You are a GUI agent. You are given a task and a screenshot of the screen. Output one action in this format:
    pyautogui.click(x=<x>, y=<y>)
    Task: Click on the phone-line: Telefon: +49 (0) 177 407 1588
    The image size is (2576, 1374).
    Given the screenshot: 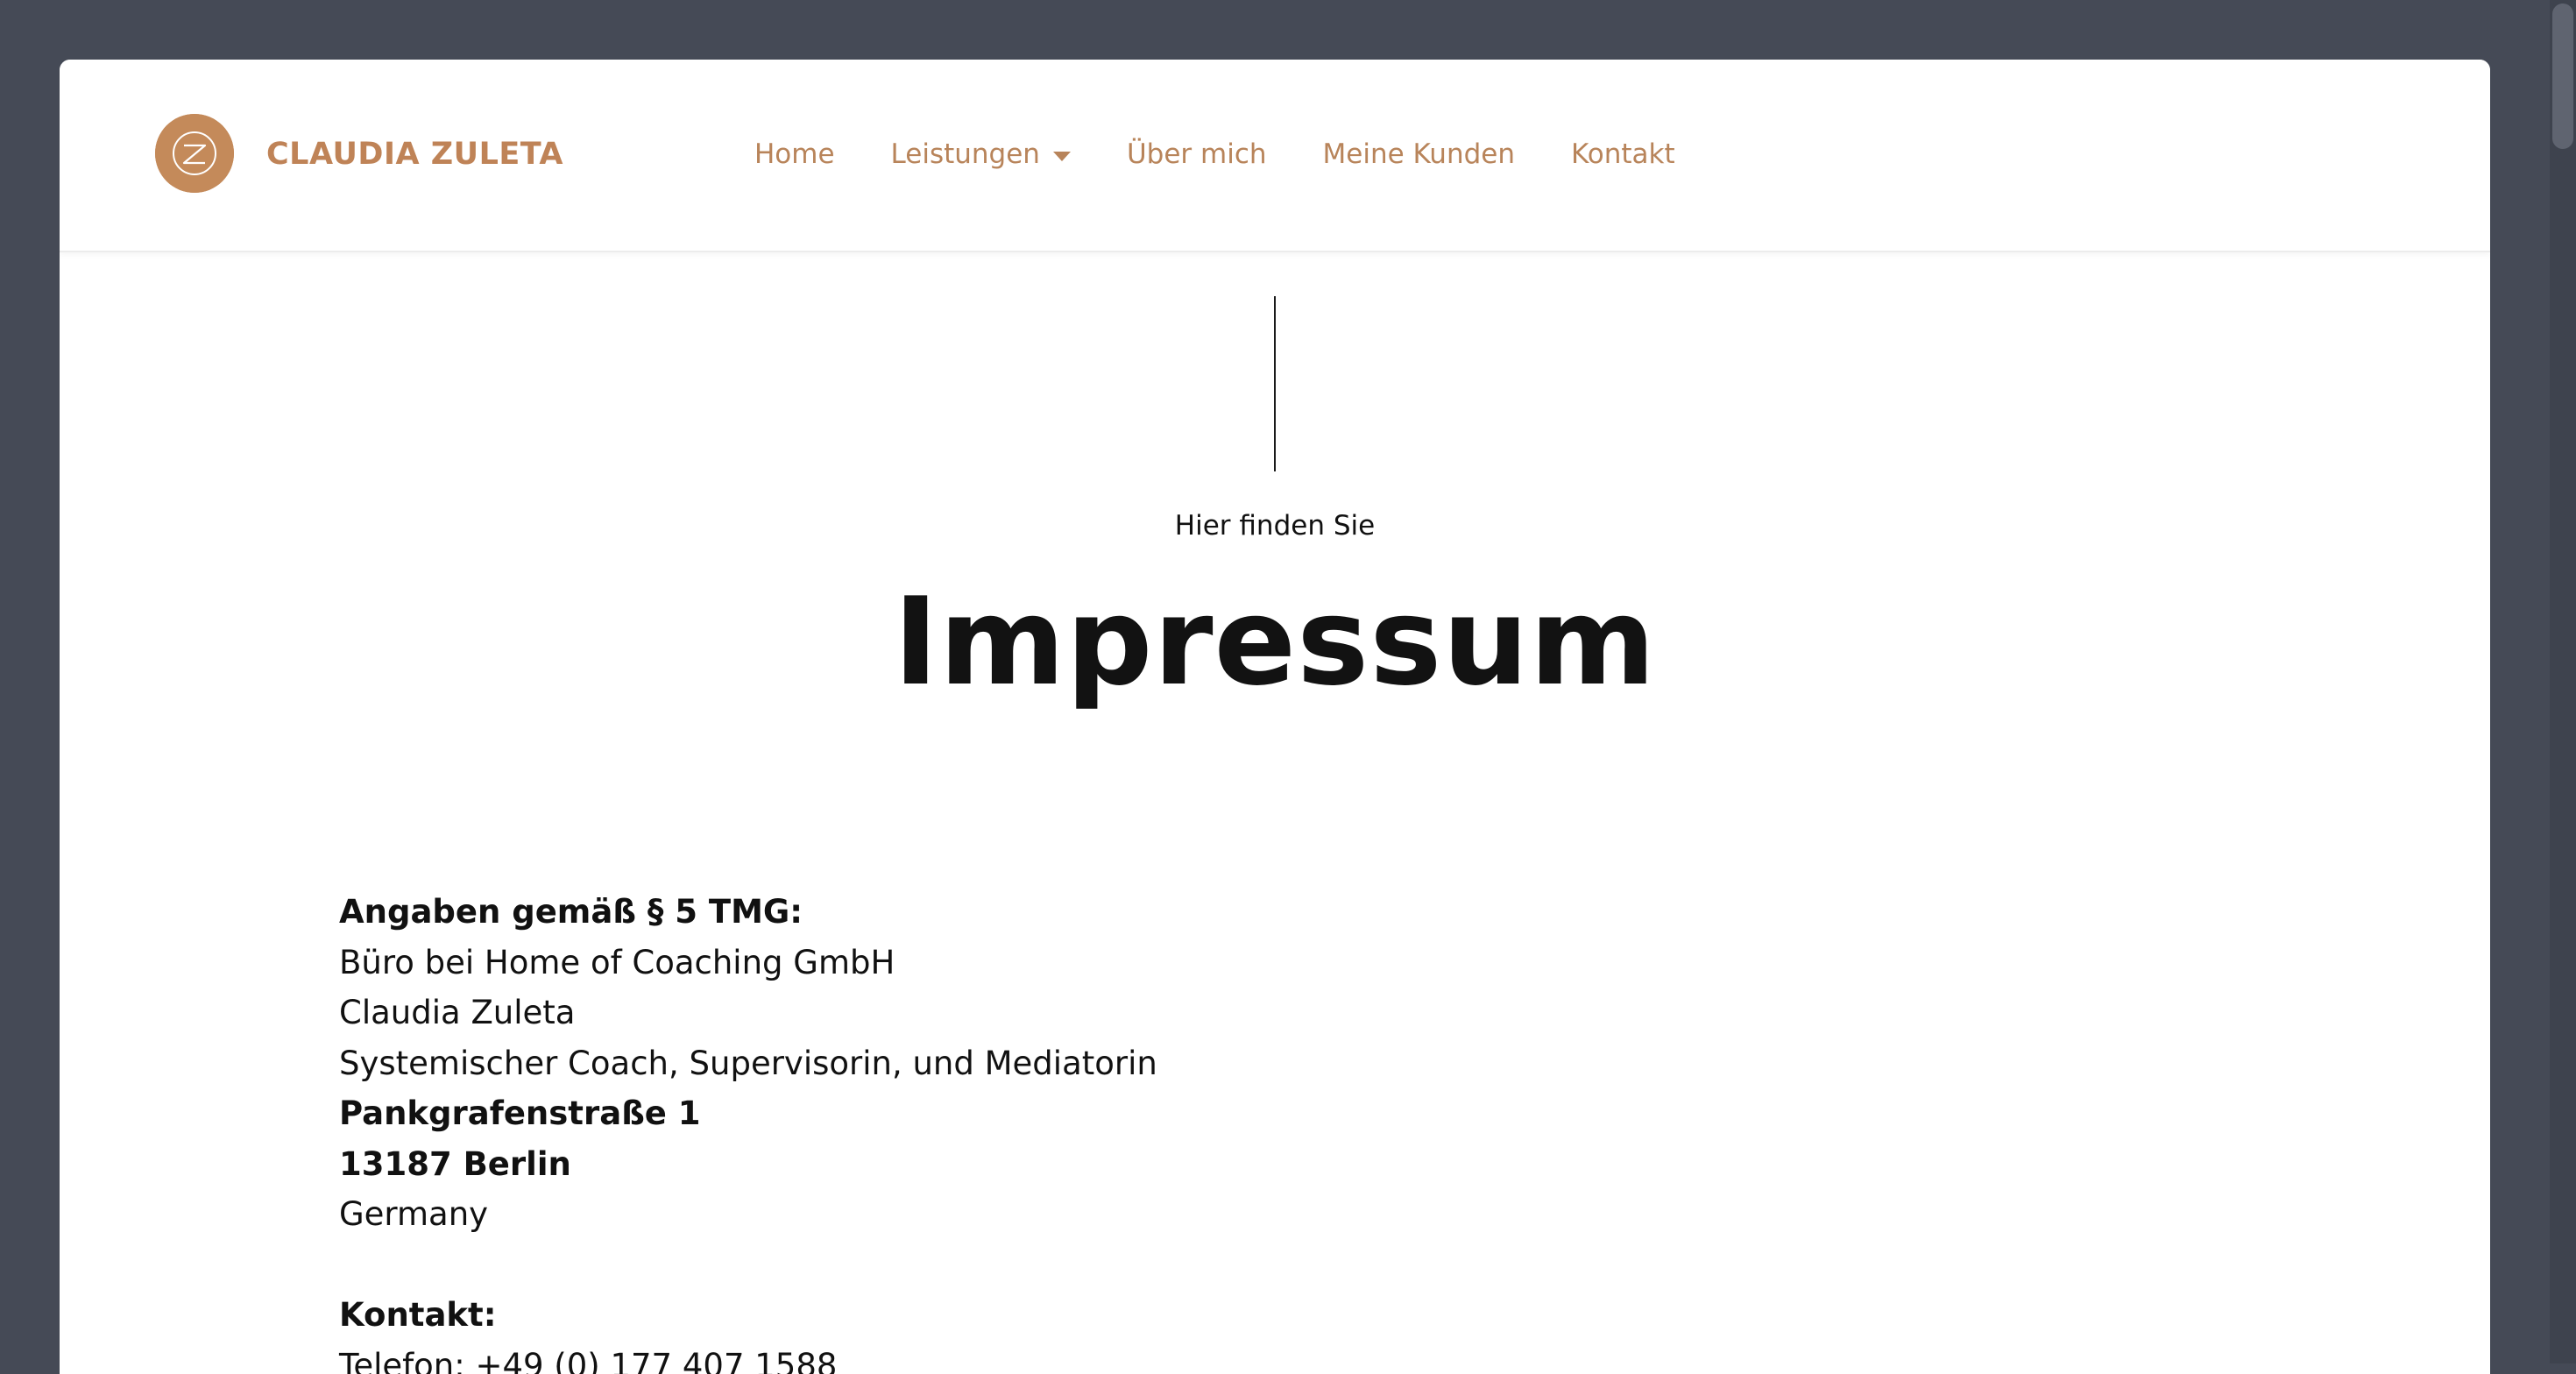 What is the action you would take?
    pyautogui.click(x=1215, y=1357)
    